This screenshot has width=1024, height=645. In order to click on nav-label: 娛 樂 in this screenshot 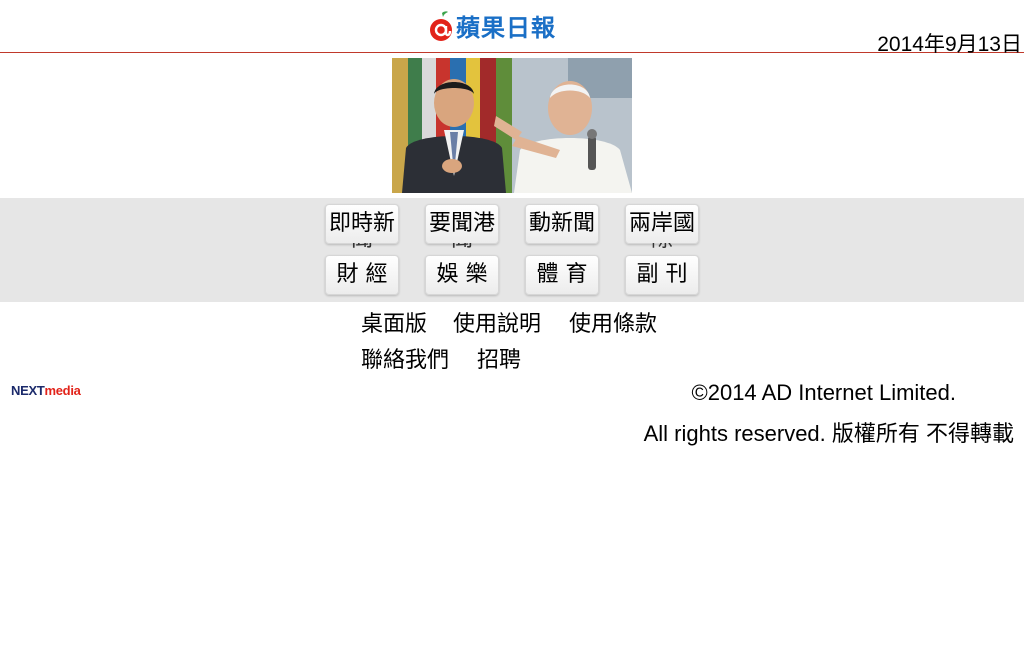, I will do `click(462, 274)`.